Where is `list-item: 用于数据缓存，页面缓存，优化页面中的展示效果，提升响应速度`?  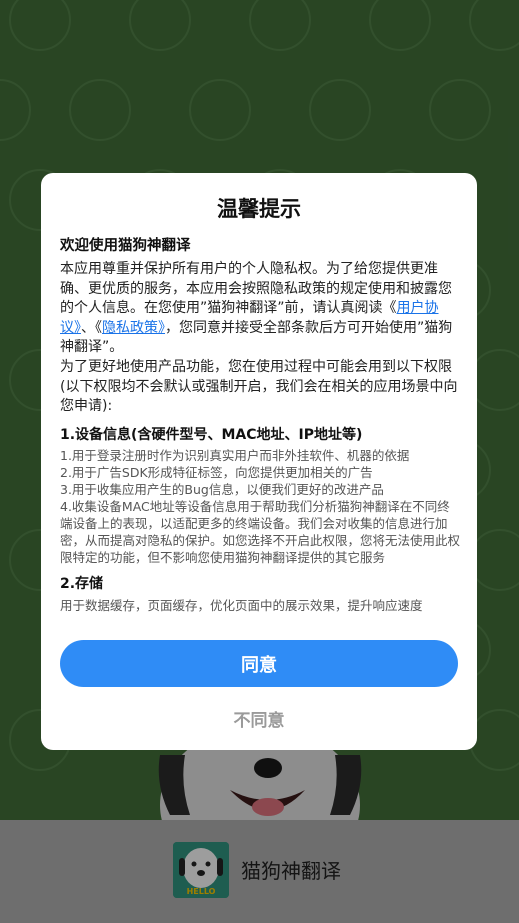
list-item: 用于数据缓存，页面缓存，优化页面中的展示效果，提升响应速度 is located at coordinates (241, 605).